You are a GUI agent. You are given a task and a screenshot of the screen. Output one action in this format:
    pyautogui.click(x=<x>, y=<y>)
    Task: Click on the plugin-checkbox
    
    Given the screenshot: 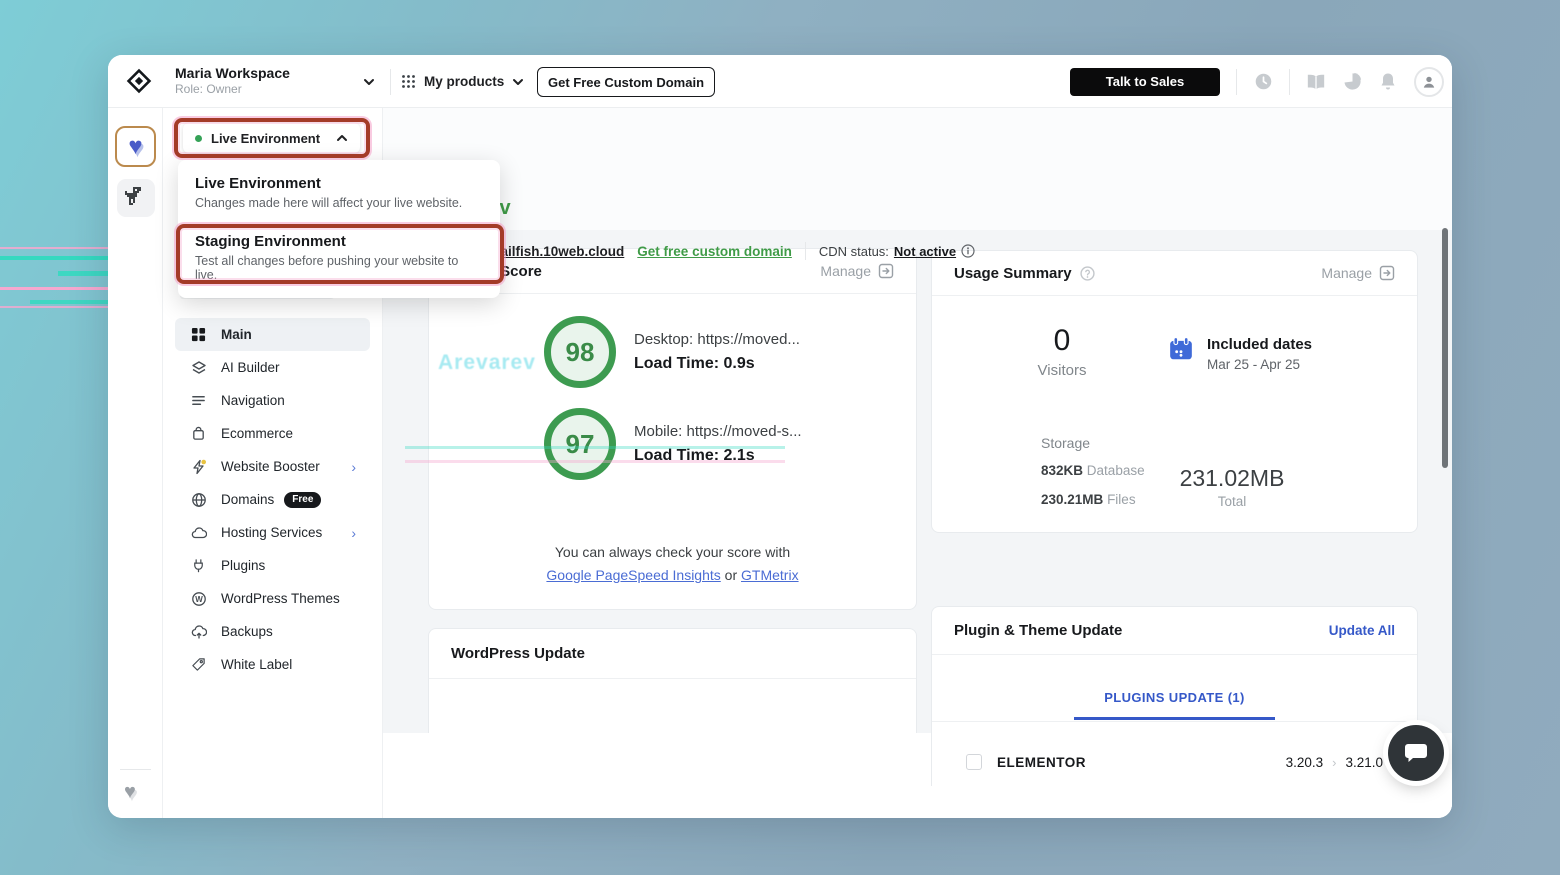 What is the action you would take?
    pyautogui.click(x=974, y=762)
    